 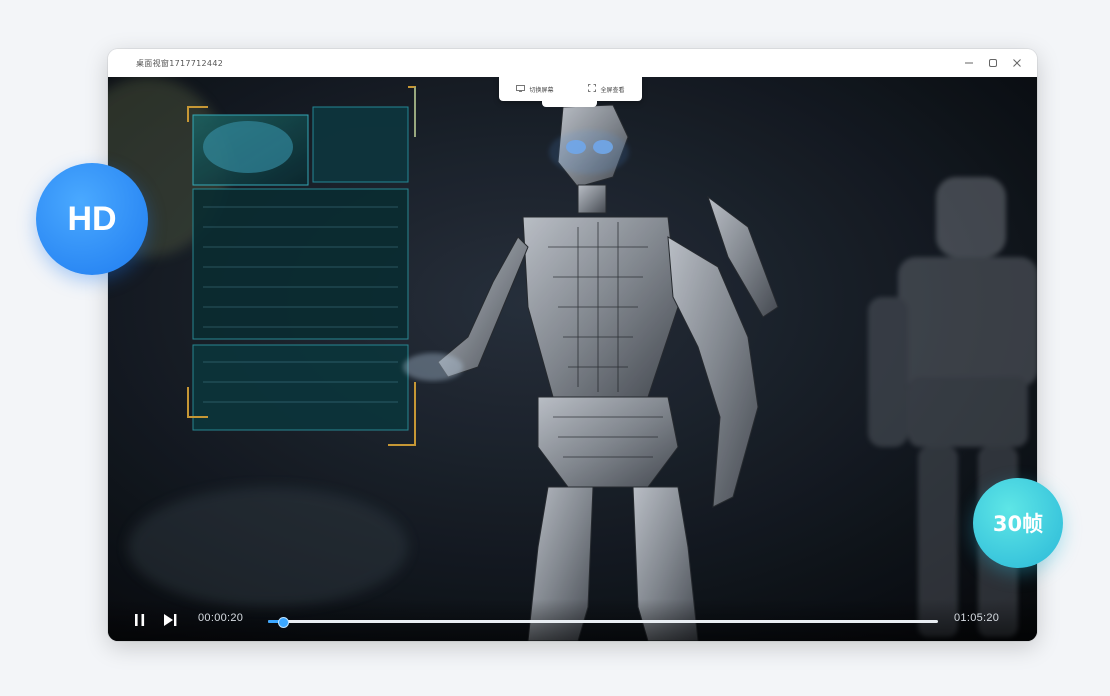 What do you see at coordinates (570, 89) in the screenshot?
I see `top-floating-menu: 切换屏幕 全屏查看` at bounding box center [570, 89].